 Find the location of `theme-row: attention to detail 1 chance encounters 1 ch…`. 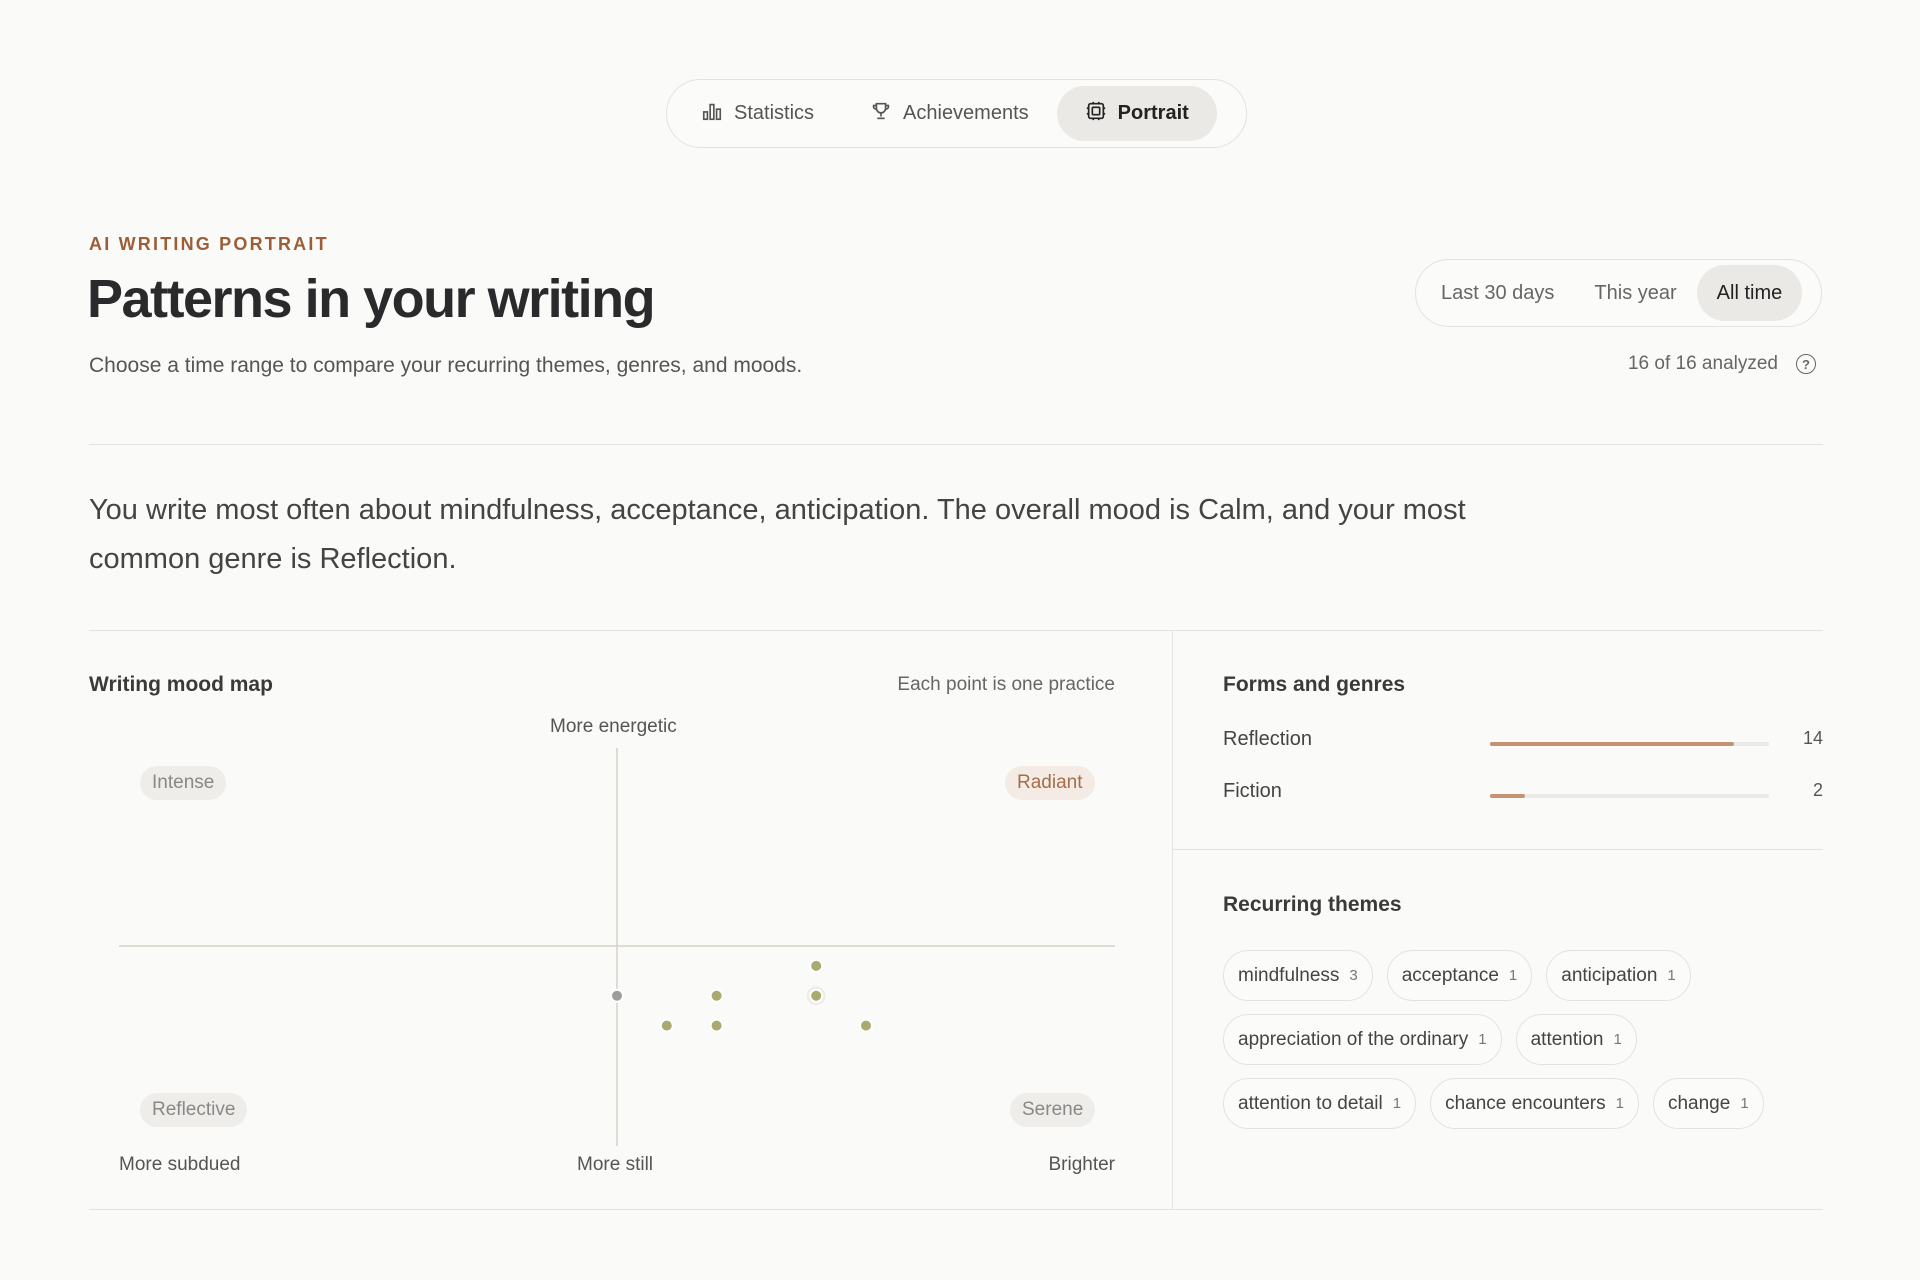

theme-row: attention to detail 1 chance encounters 1 ch… is located at coordinates (1523, 1103).